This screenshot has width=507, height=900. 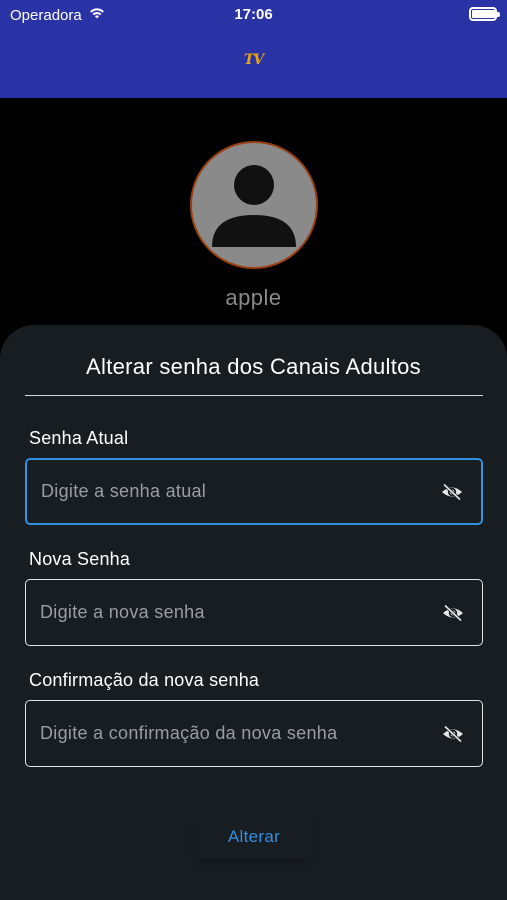 I want to click on app-logo: TV, so click(x=253, y=60).